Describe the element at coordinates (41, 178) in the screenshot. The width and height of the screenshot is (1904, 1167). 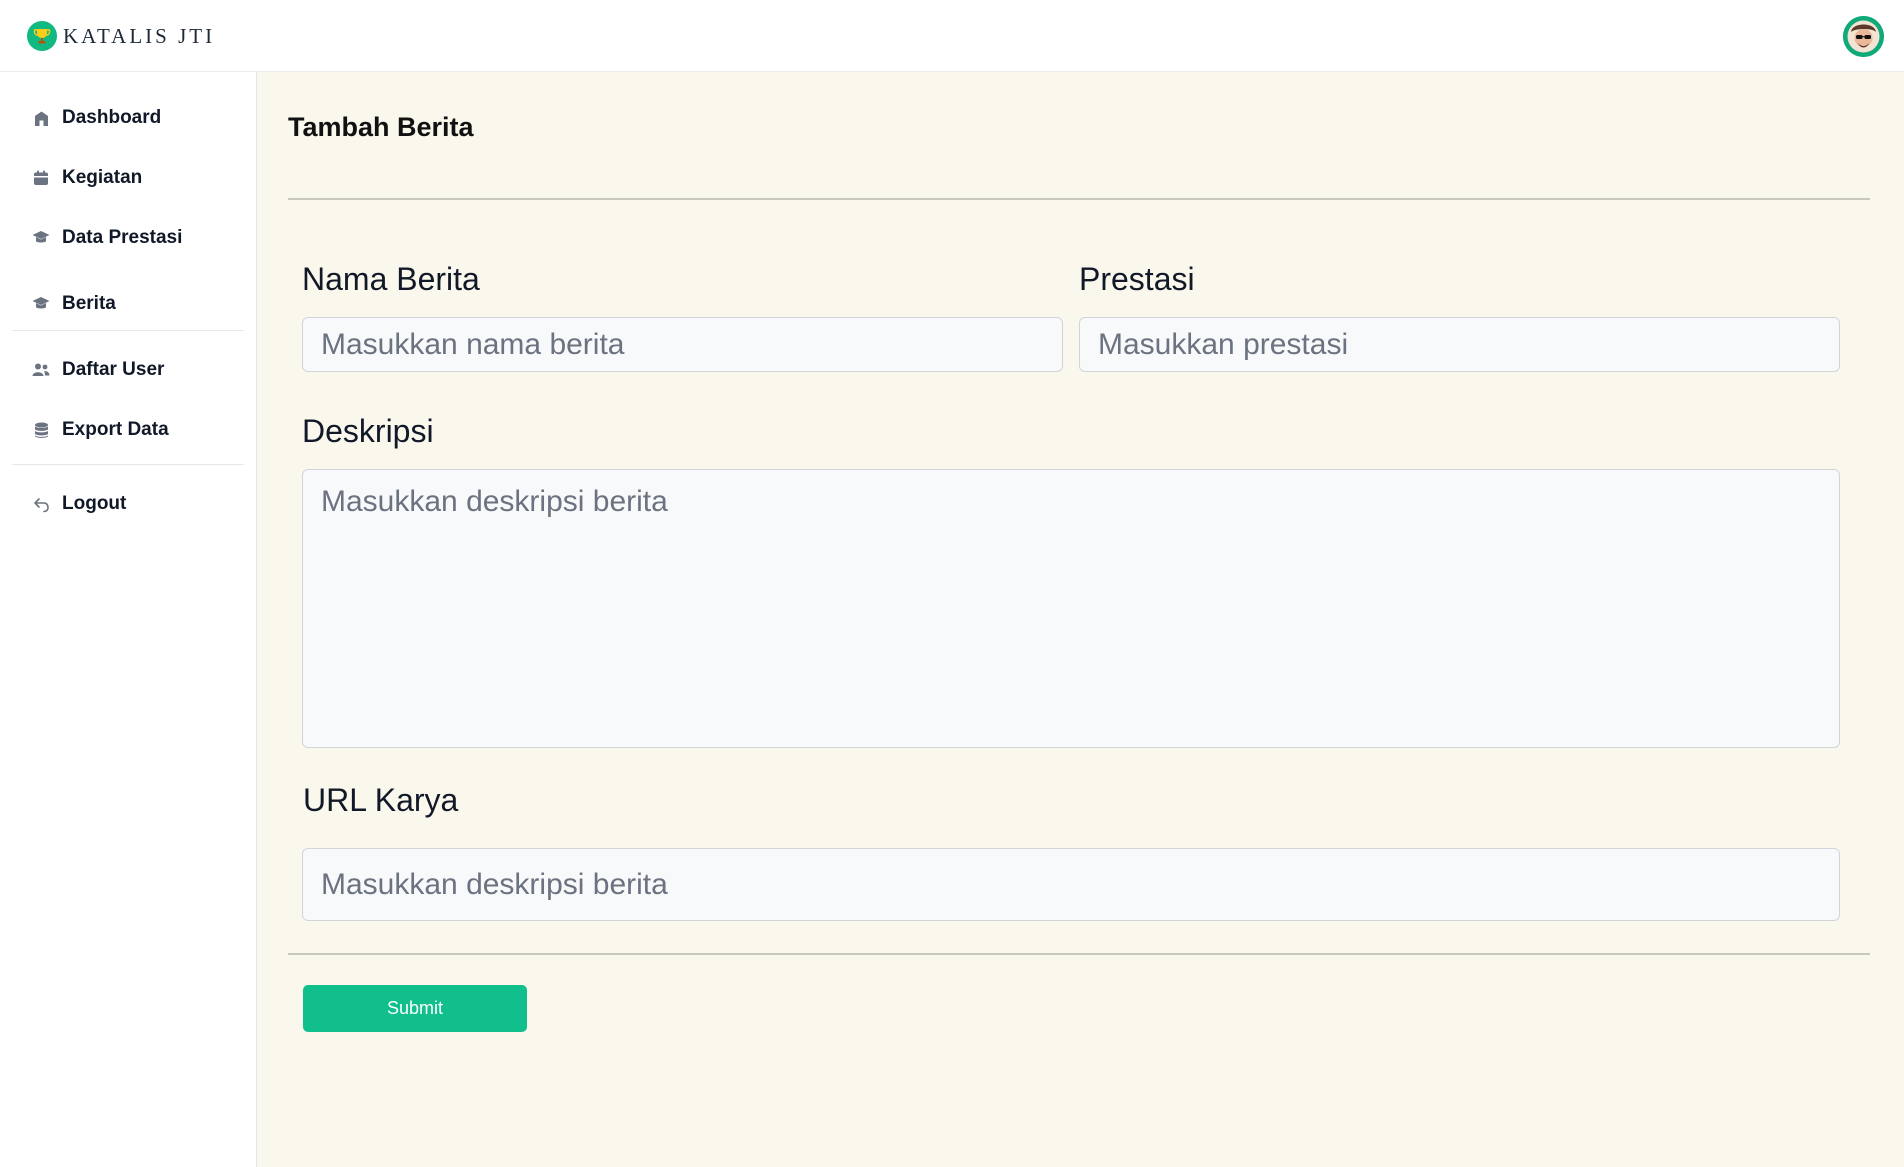
I see `calendar-icon` at that location.